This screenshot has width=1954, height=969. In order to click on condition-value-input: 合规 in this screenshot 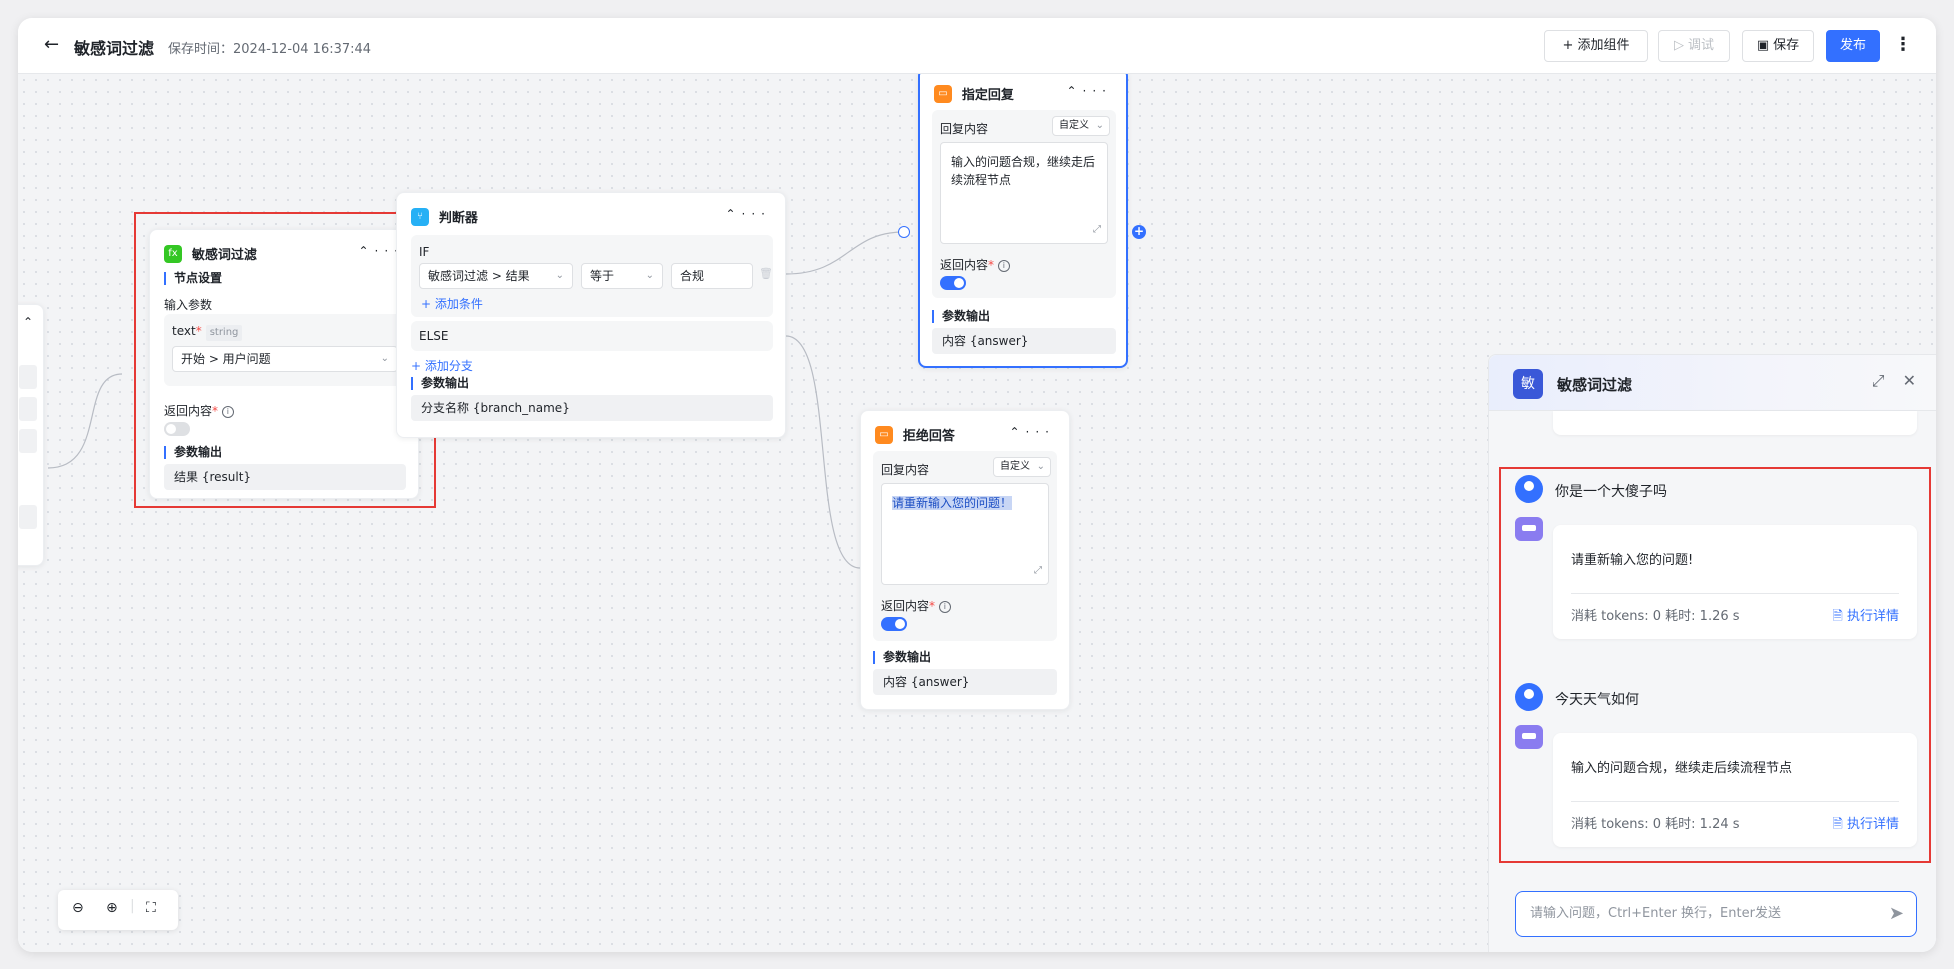, I will do `click(712, 276)`.